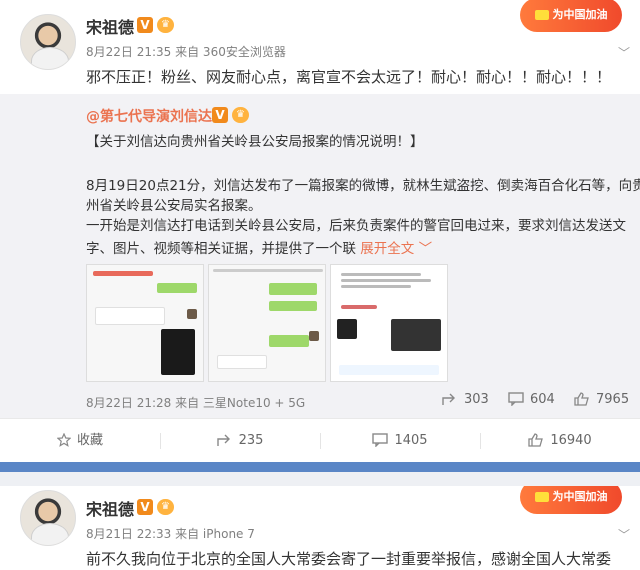 The image size is (640, 570). Describe the element at coordinates (255, 142) in the screenshot. I see `repost-title: 【关于刘信达向贵州省关岭县公安局报案的情况说明！】` at that location.